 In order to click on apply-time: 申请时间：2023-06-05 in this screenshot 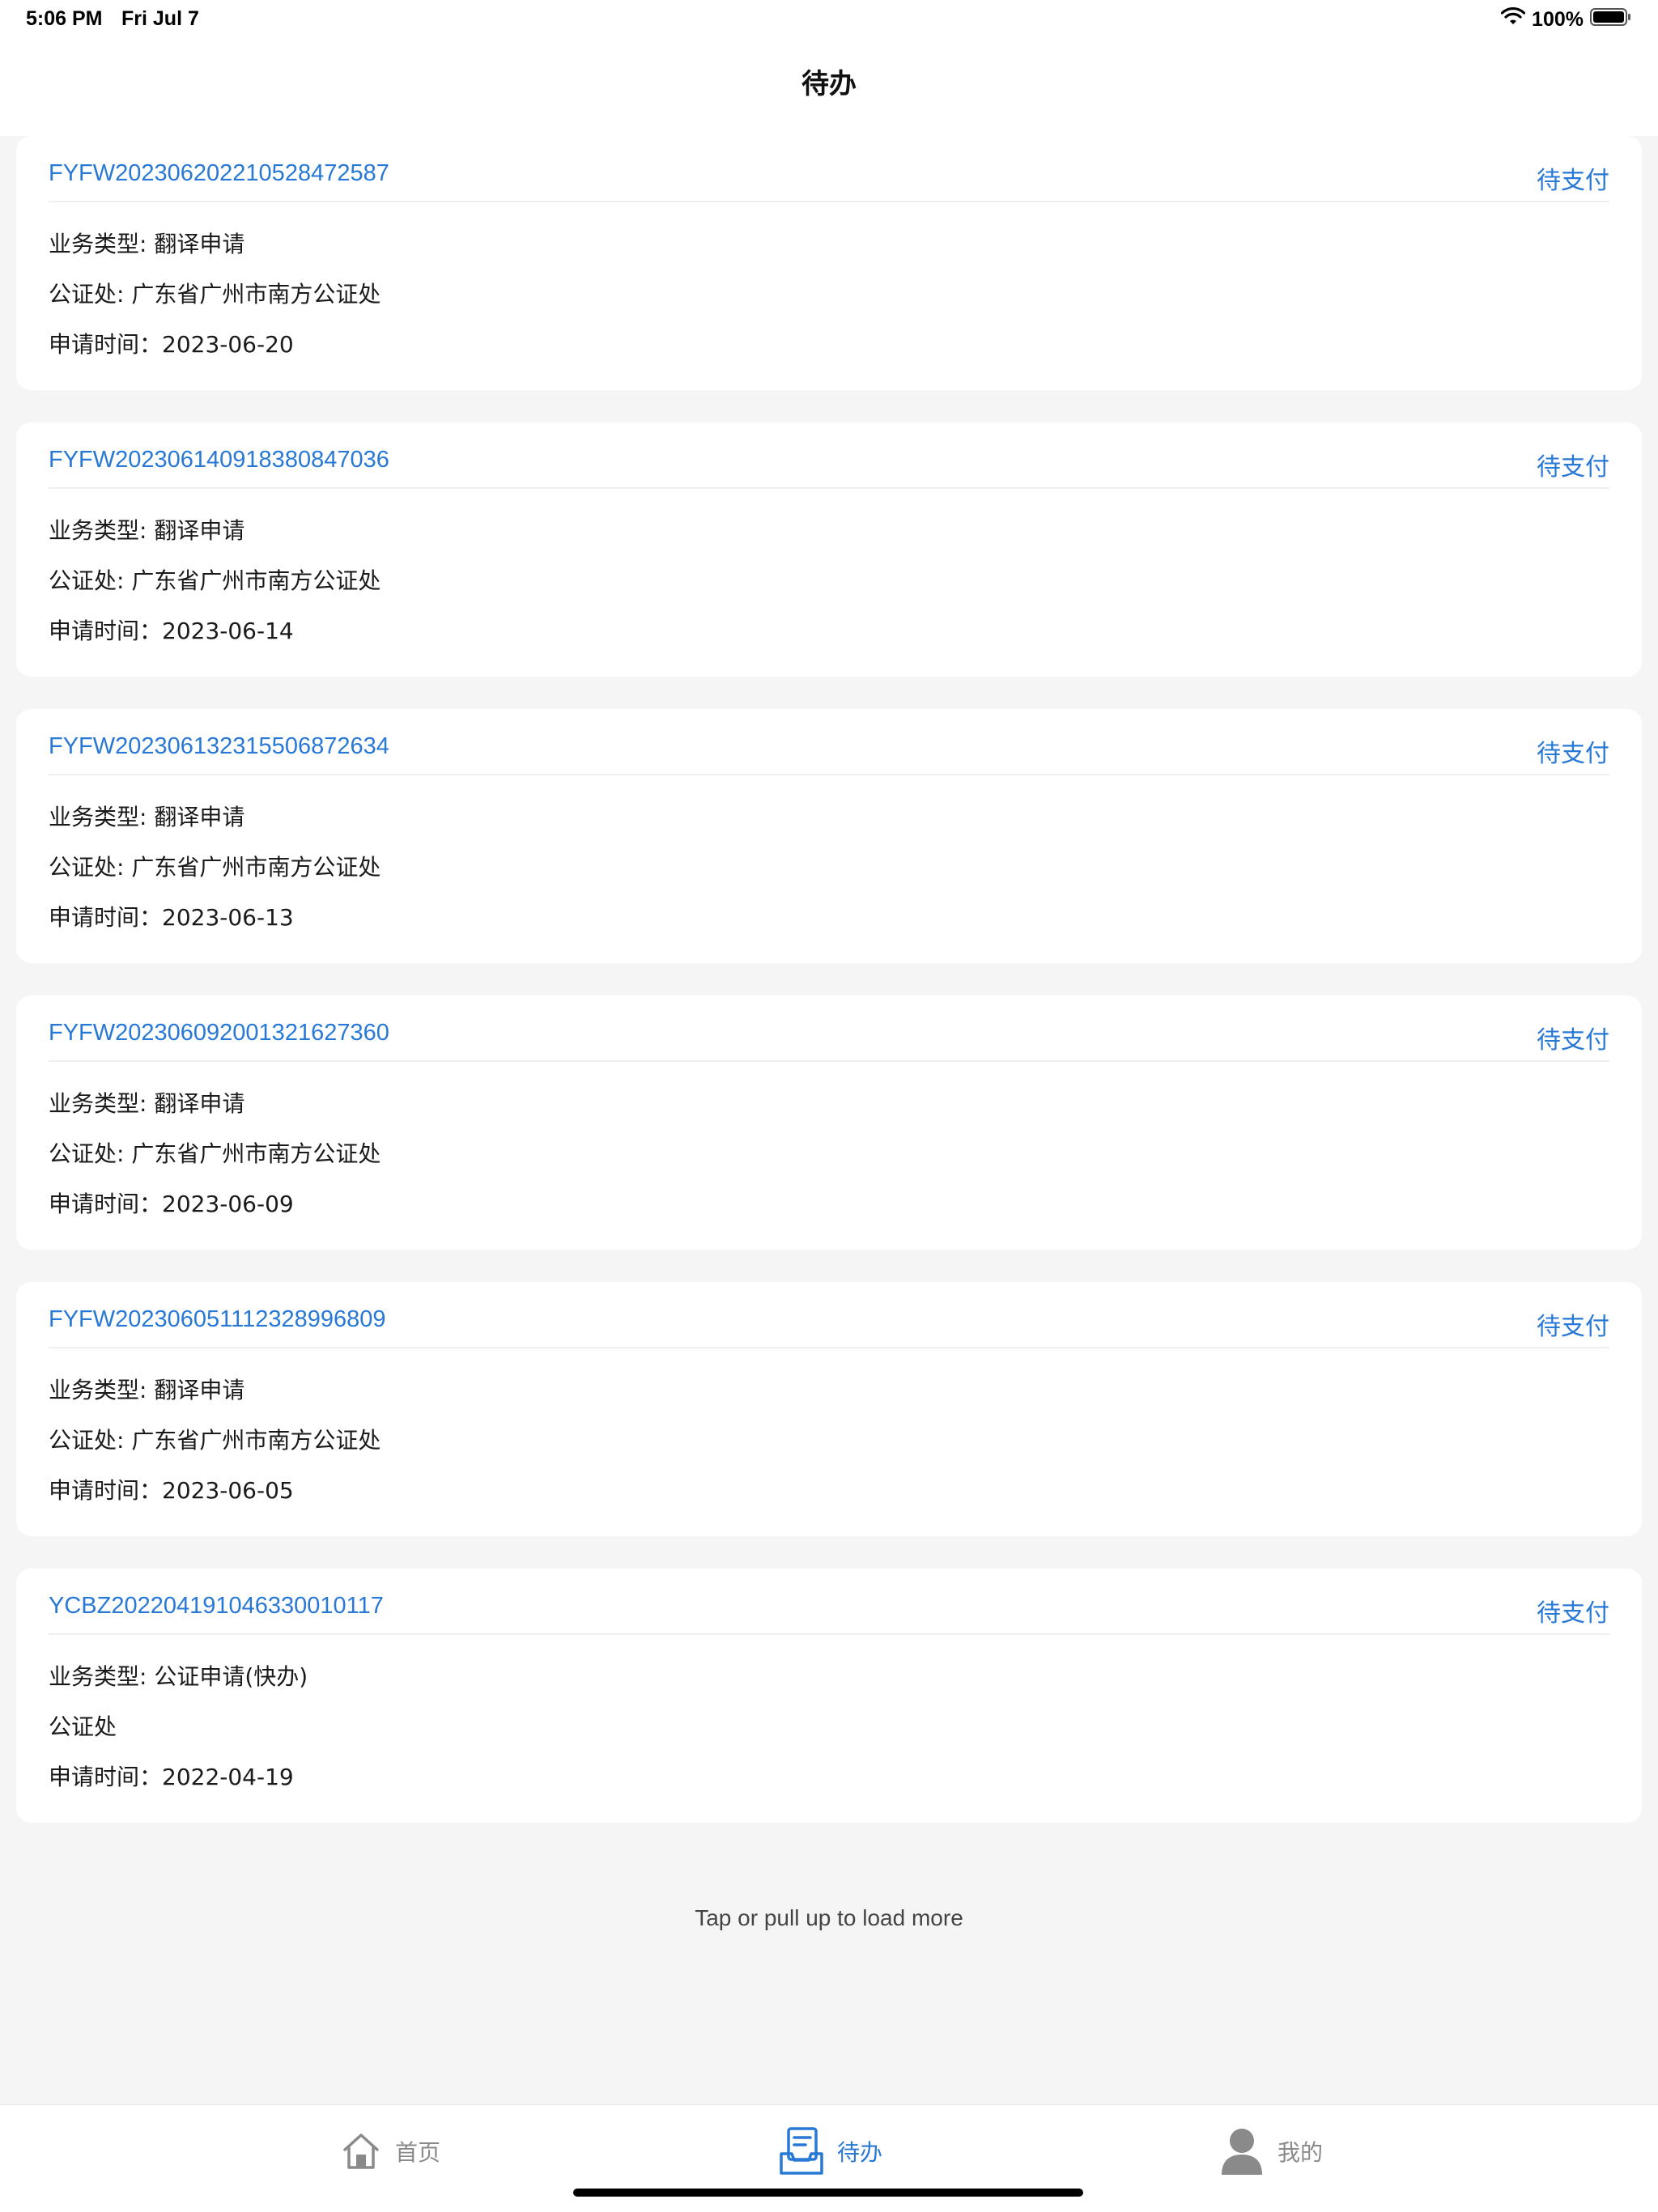, I will do `click(171, 1490)`.